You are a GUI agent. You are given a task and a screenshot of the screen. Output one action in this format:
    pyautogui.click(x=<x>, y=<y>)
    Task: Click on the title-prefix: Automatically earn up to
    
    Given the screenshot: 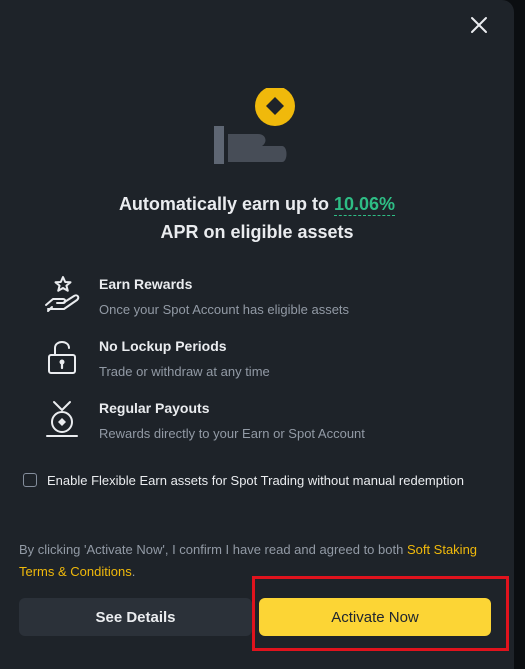 What is the action you would take?
    pyautogui.click(x=223, y=204)
    